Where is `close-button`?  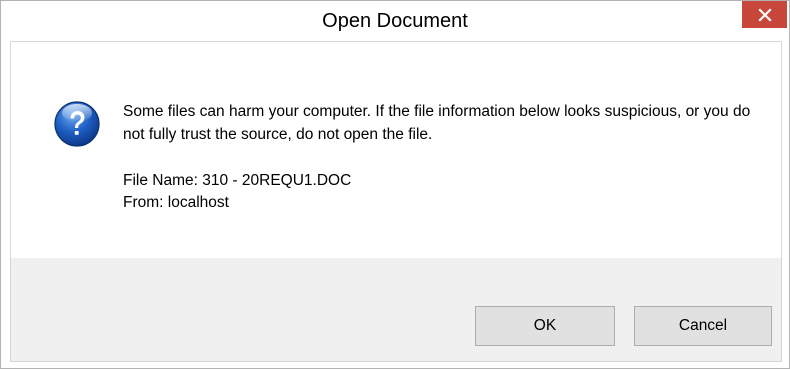 close-button is located at coordinates (764, 14).